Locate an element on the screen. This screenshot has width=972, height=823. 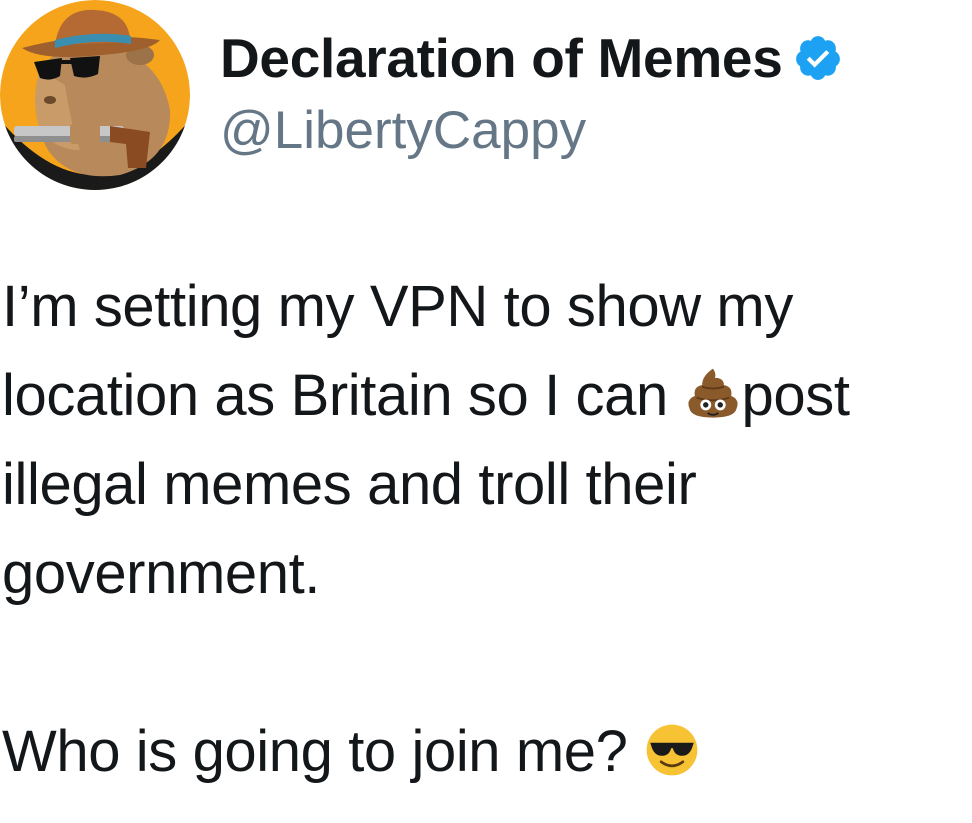
display-name: Declaration of Memes is located at coordinates (501, 58).